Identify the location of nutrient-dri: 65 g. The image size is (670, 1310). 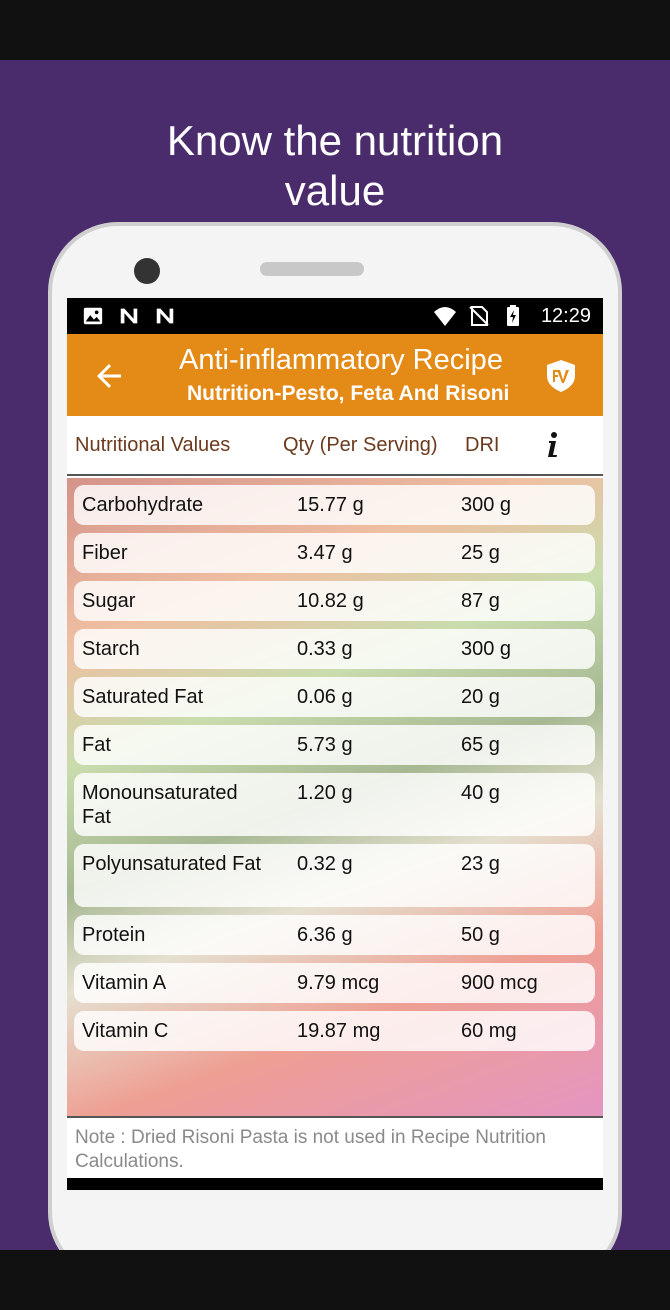
(480, 745).